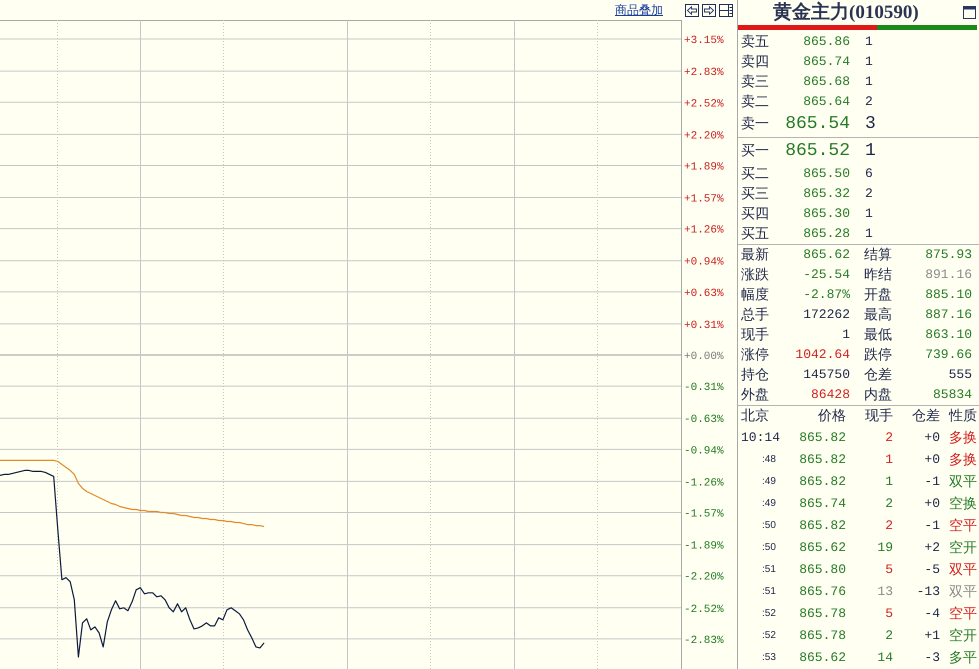 This screenshot has width=979, height=669. Describe the element at coordinates (704, 200) in the screenshot. I see `axis-tick-label: +1.57%` at that location.